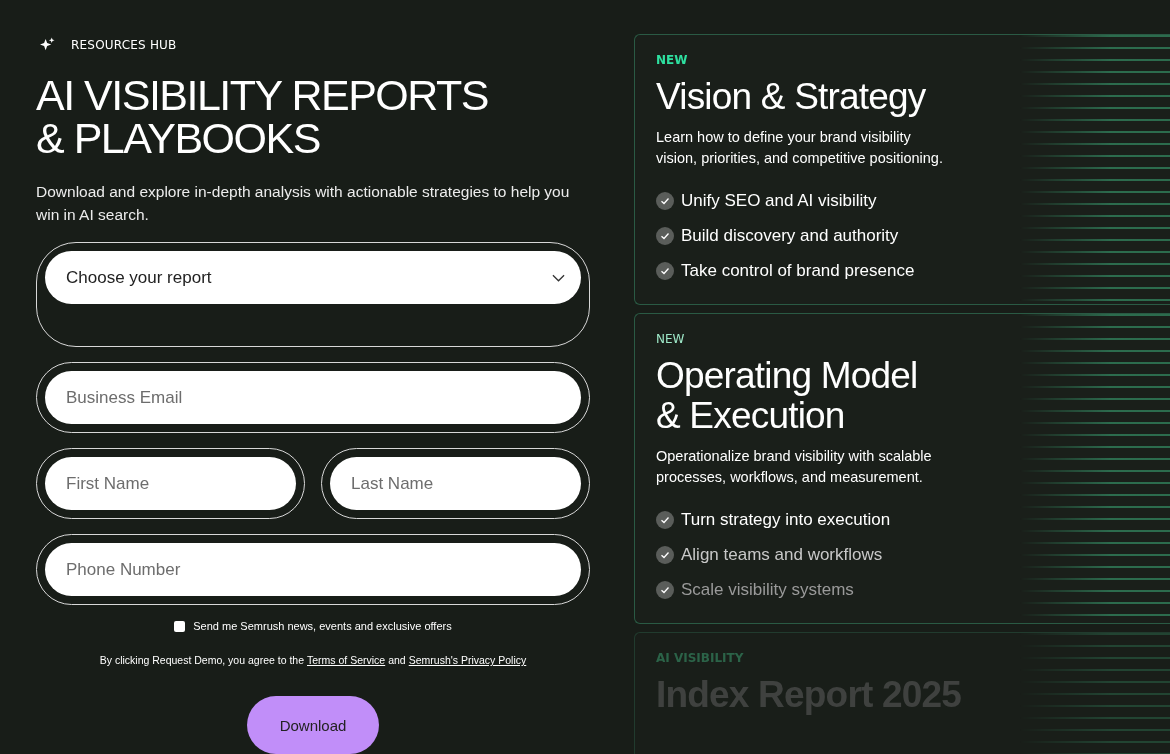 This screenshot has width=1170, height=754. Describe the element at coordinates (322, 626) in the screenshot. I see `newsletter-label: Send me Semrush news, events and exclusive offers` at that location.